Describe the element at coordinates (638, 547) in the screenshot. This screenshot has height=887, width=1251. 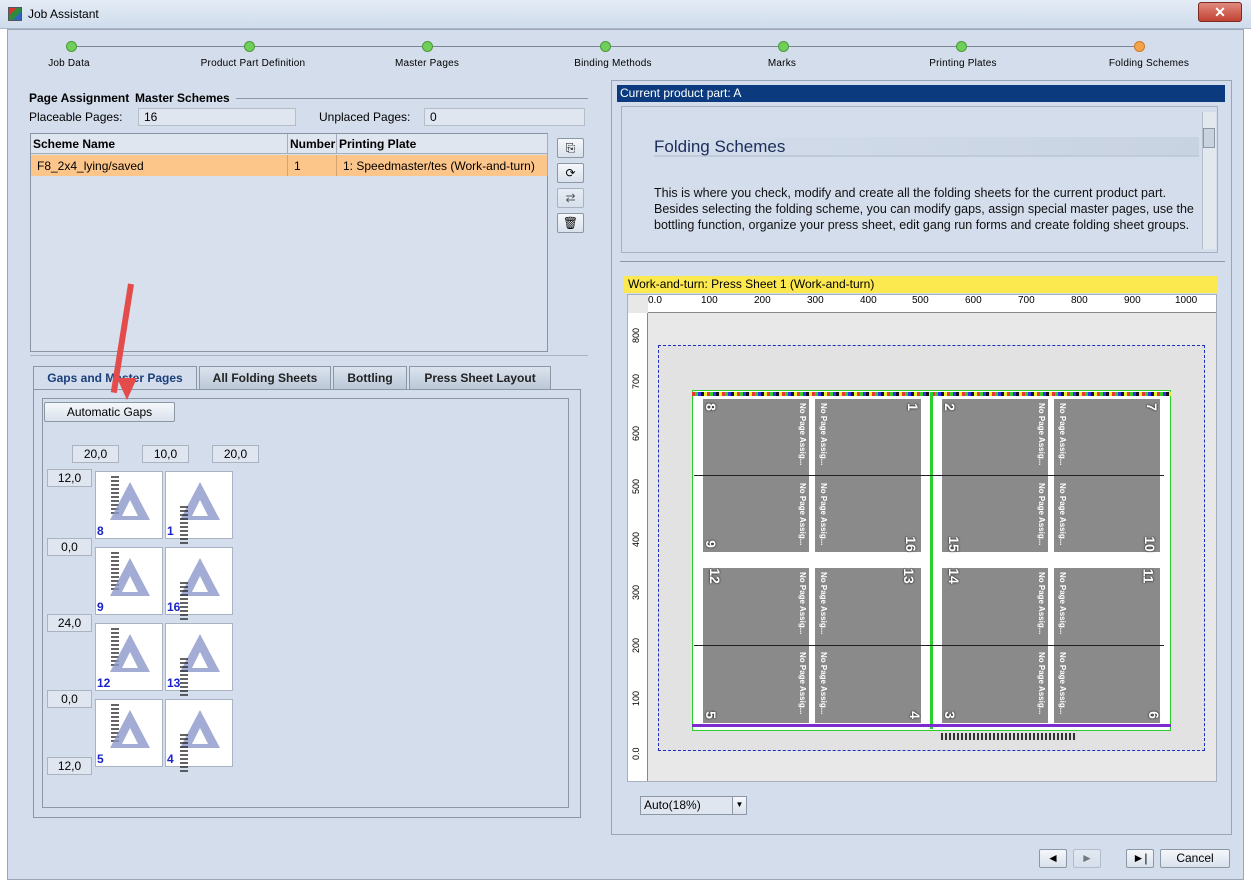
I see `ruler-left: 800 700 600 500 400 300 200 100 0.0` at that location.